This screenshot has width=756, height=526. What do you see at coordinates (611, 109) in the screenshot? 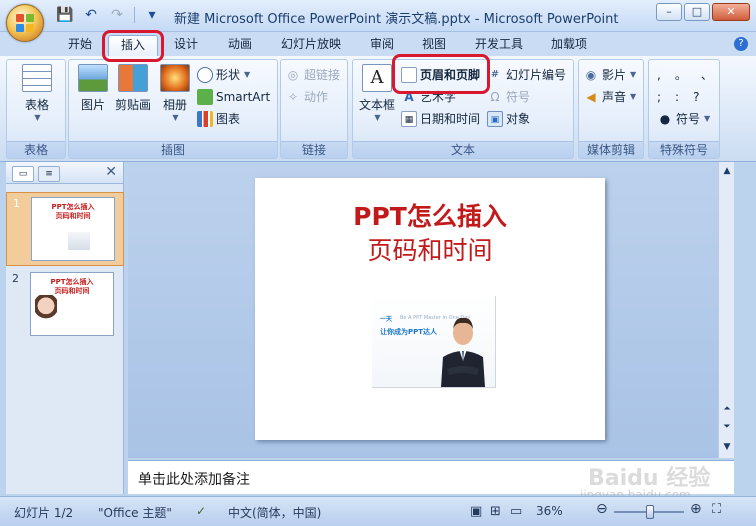
I see `group-media: ◉ 影片 ▼ ◀ 声音 ▼ 媒体剪辑` at bounding box center [611, 109].